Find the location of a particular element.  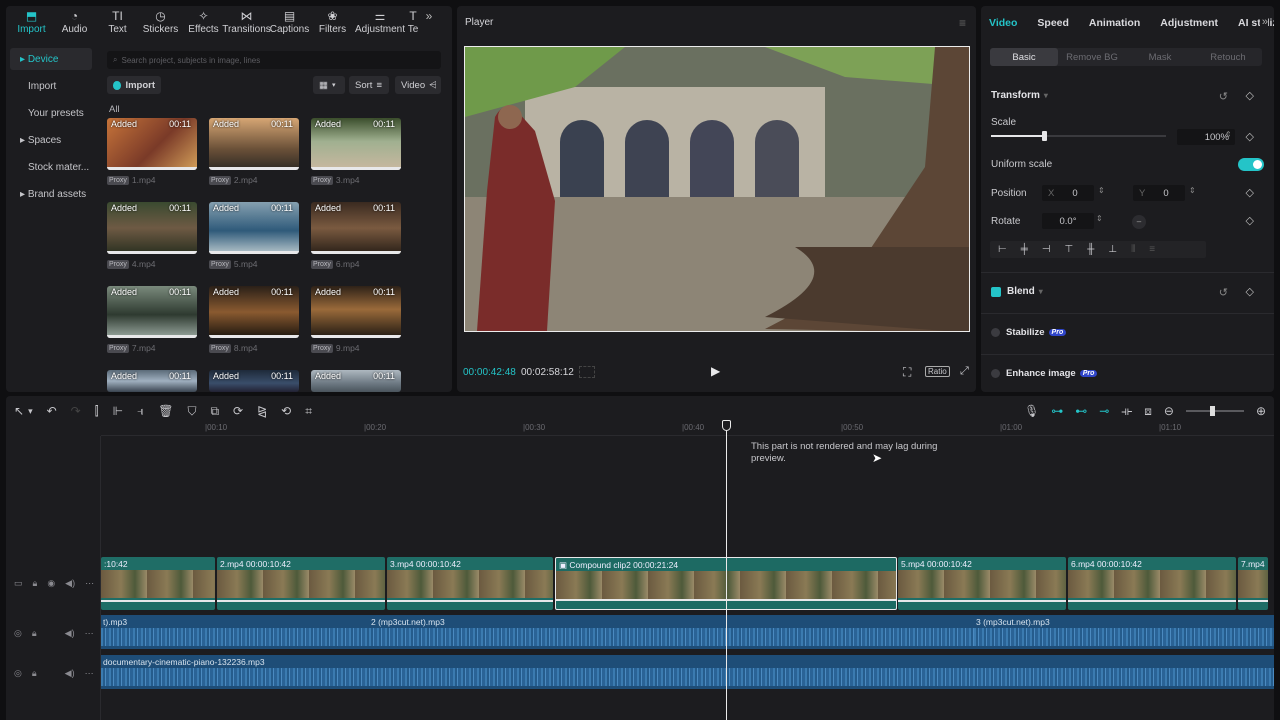

more-tools-button: » is located at coordinates (429, 14).